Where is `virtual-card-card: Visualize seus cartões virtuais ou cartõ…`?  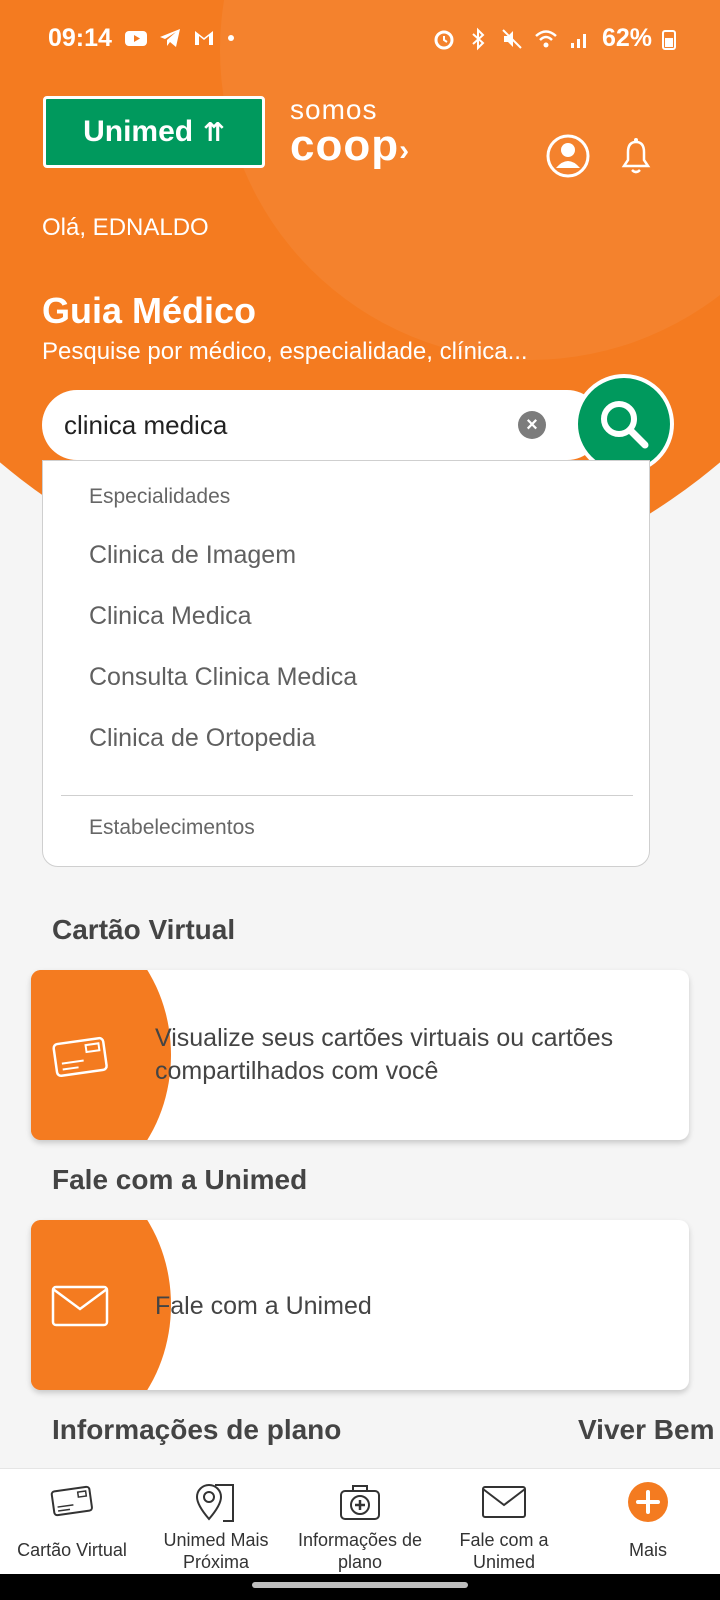
virtual-card-card: Visualize seus cartões virtuais ou cartõ… is located at coordinates (360, 1055).